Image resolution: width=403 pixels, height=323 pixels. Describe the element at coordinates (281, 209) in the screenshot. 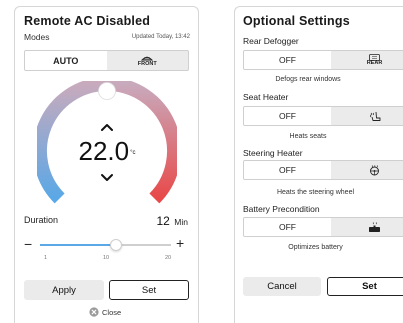

I see `battery-precondition-label: Battery Precondition` at that location.